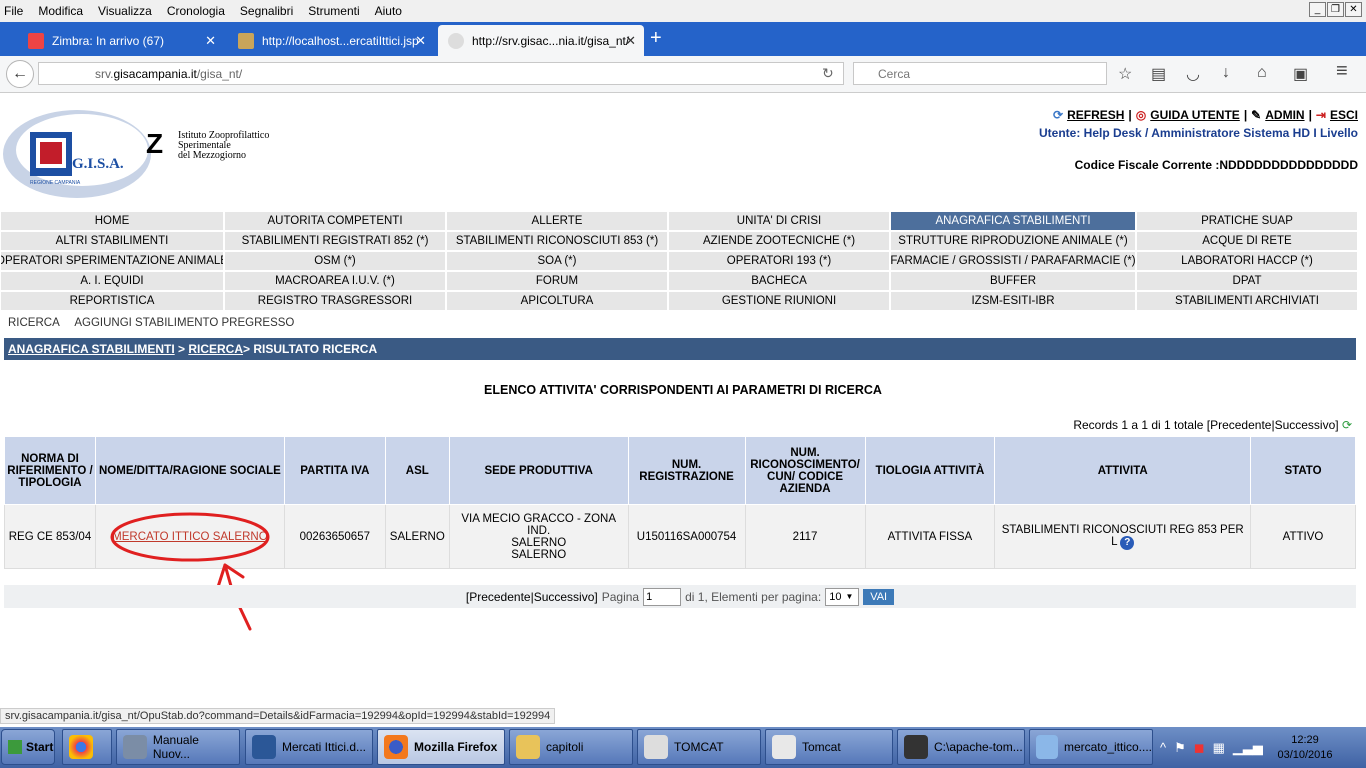  I want to click on menu-cronologia: Cronologia, so click(196, 11).